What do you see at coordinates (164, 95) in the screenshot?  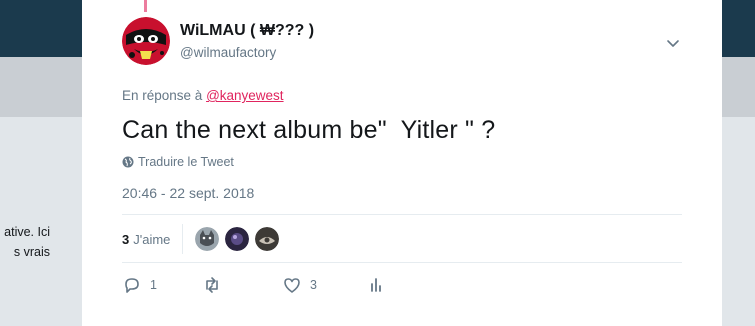 I see `reply-prefix: En réponse à` at bounding box center [164, 95].